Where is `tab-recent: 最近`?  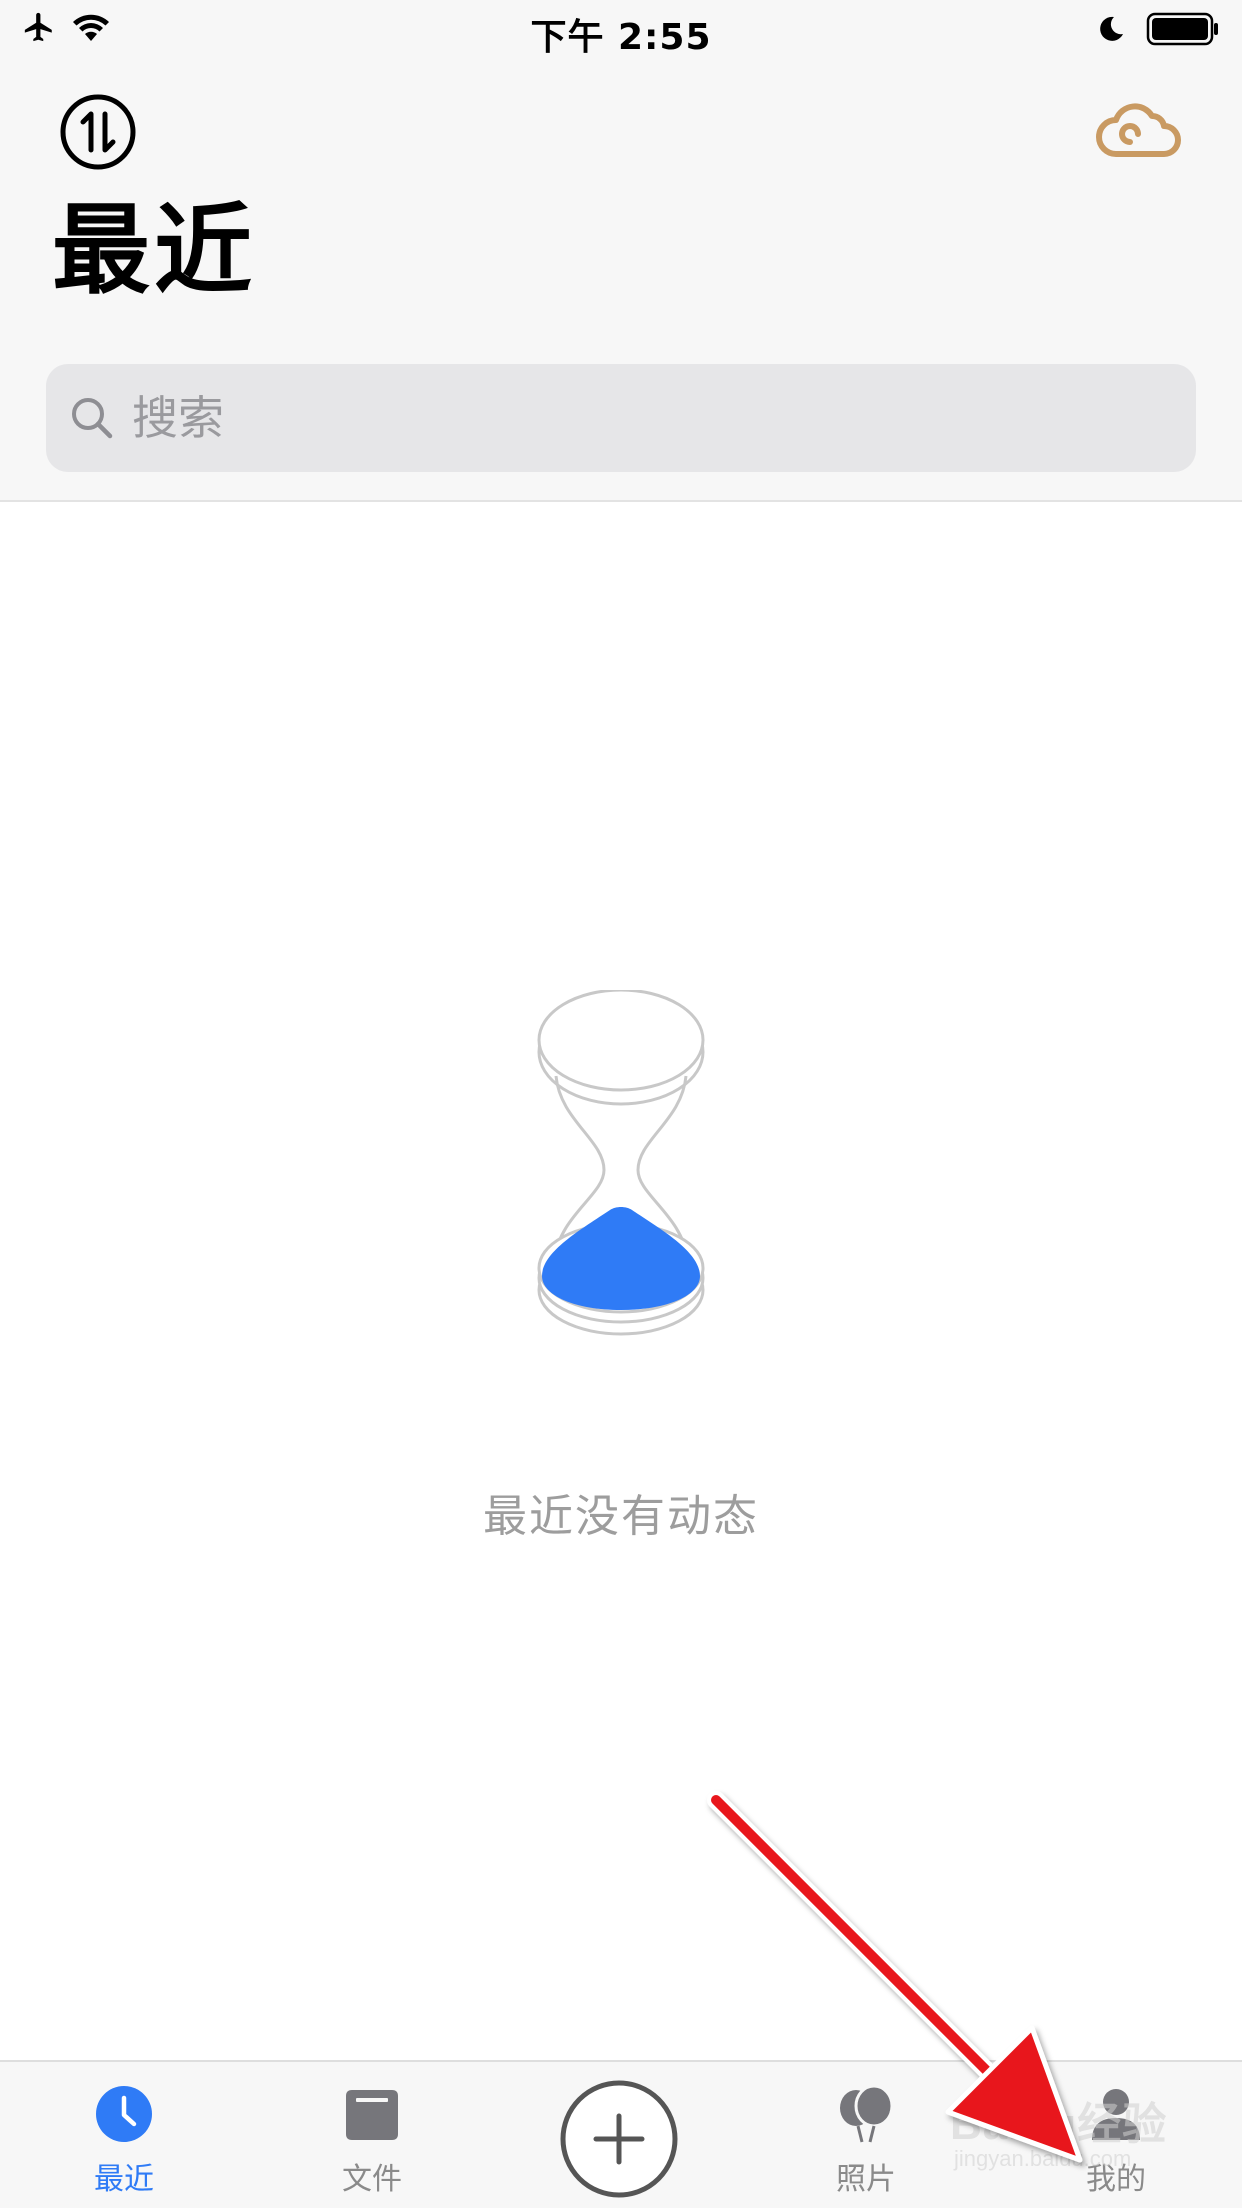
tab-recent: 最近 is located at coordinates (124, 2135).